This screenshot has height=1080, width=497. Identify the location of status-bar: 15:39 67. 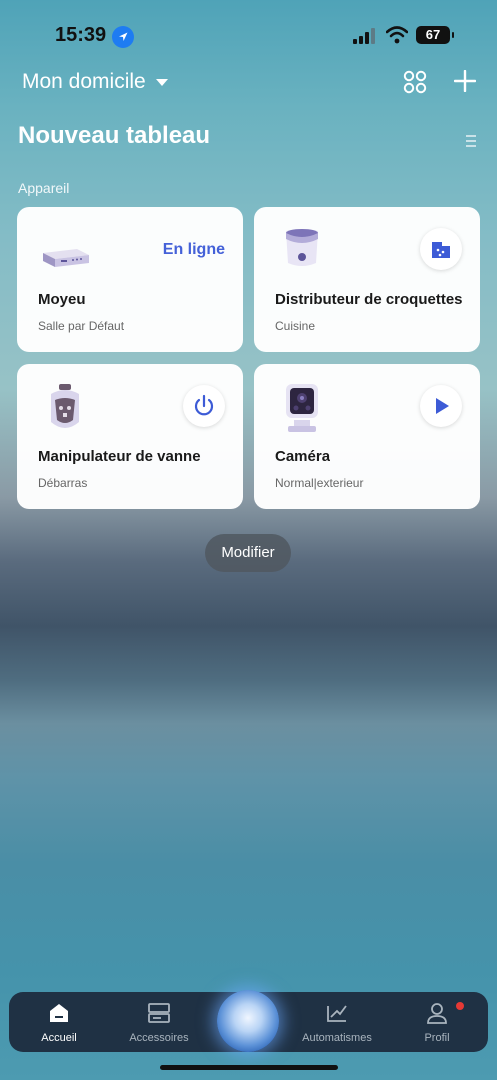
(248, 36).